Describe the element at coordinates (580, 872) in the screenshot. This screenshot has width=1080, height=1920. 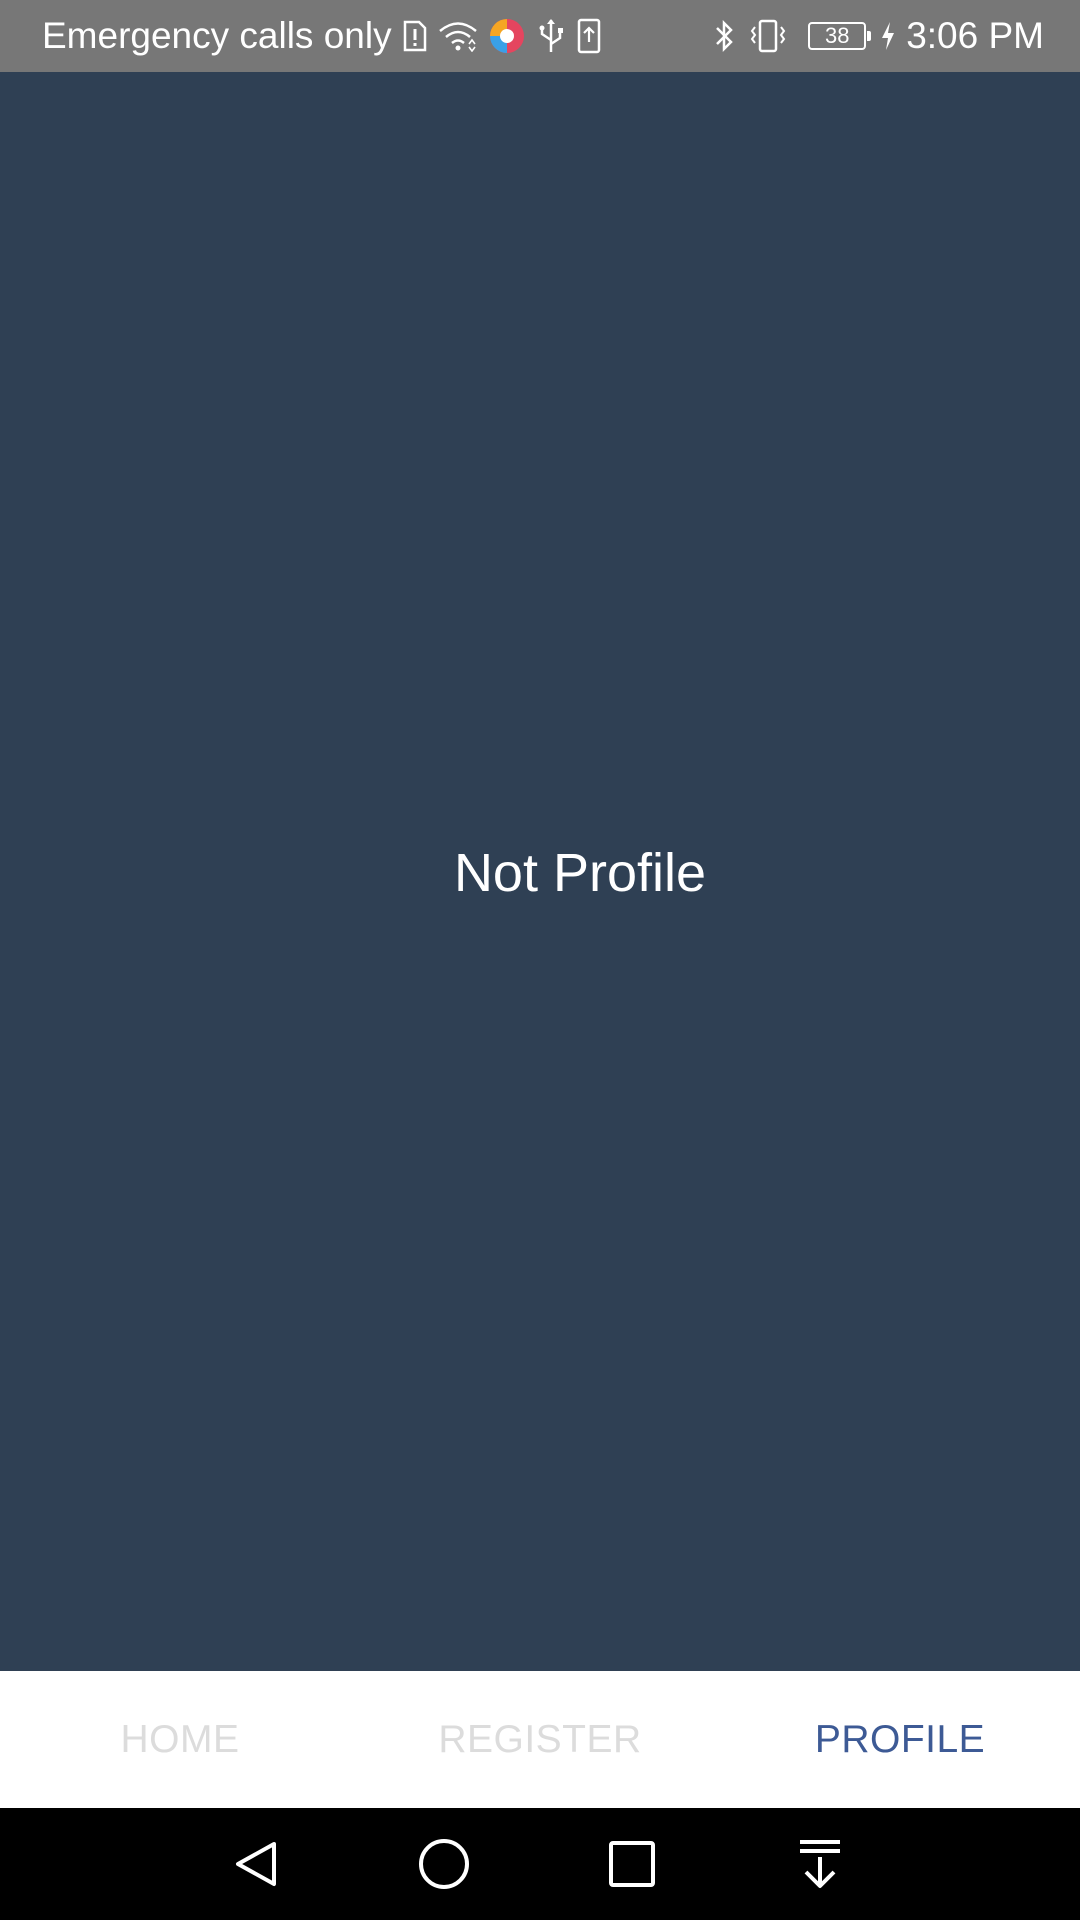
I see `content-message: Not Profile` at that location.